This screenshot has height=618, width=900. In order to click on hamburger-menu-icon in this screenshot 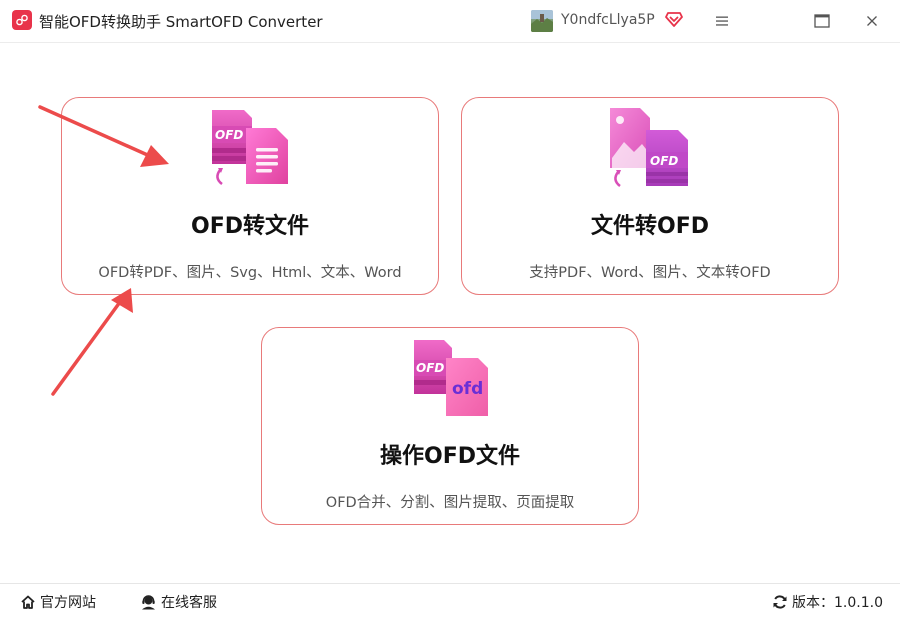, I will do `click(722, 21)`.